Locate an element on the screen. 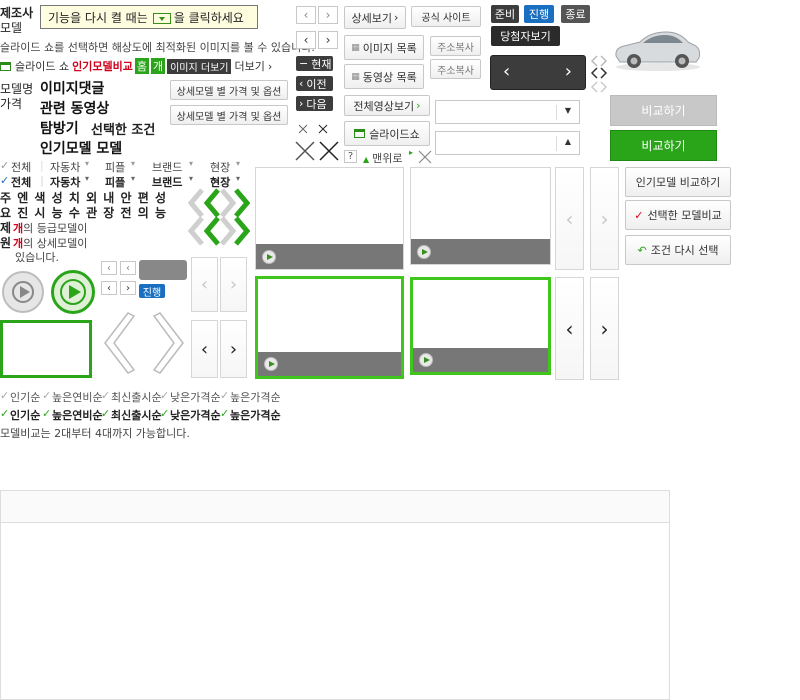 Image resolution: width=800 pixels, height=700 pixels. next-top-button-2: › is located at coordinates (328, 40).